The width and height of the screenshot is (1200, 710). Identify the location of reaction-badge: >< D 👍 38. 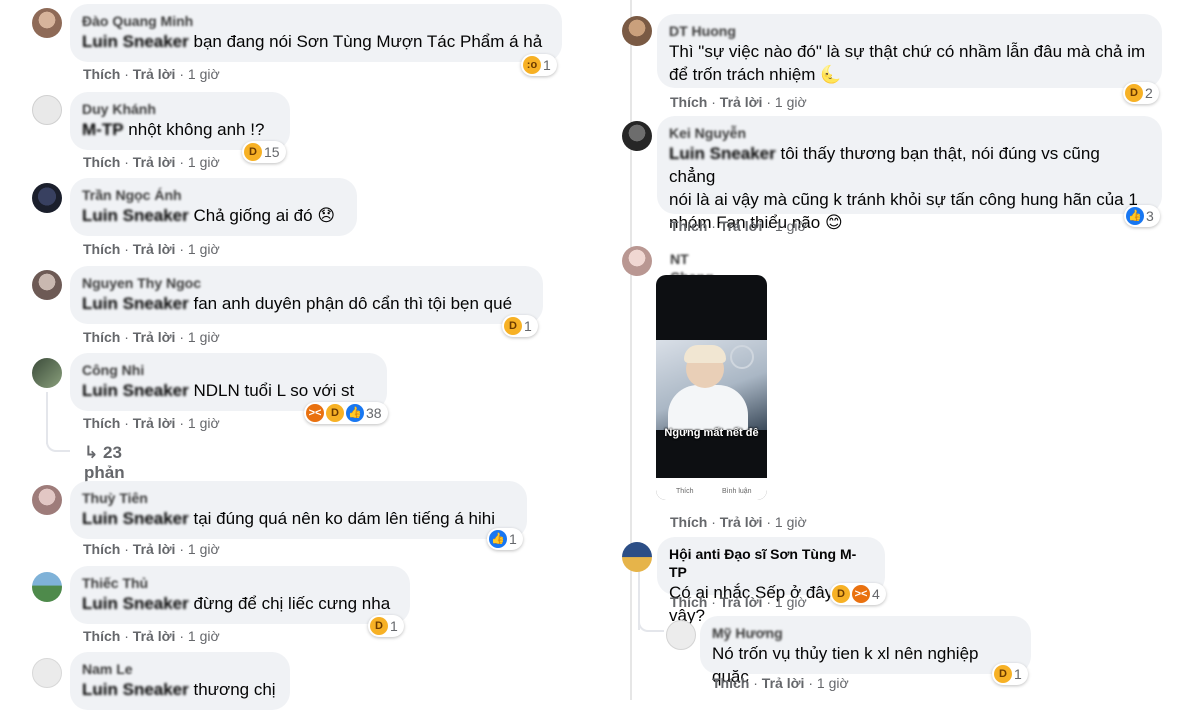
(346, 413).